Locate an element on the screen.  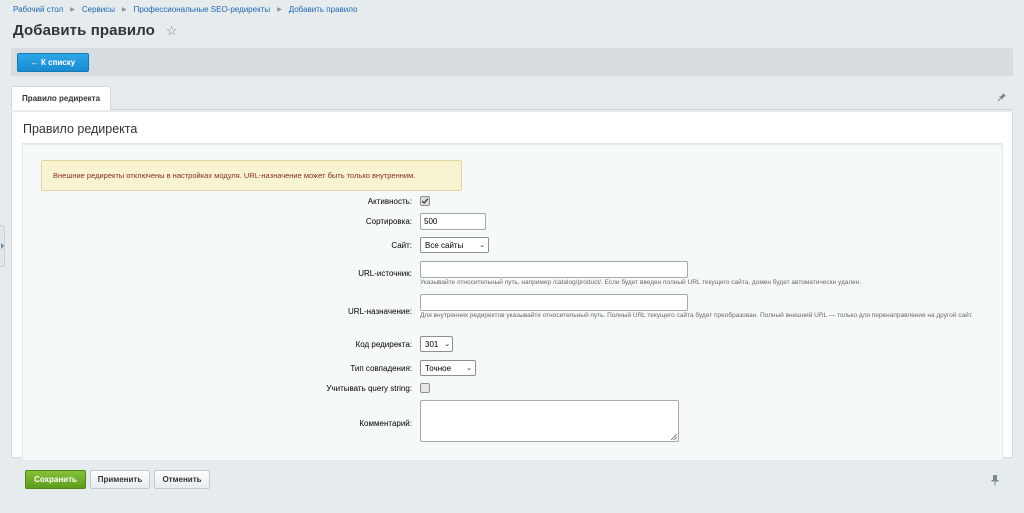
site-select: Все сайты ⌄ is located at coordinates (454, 245).